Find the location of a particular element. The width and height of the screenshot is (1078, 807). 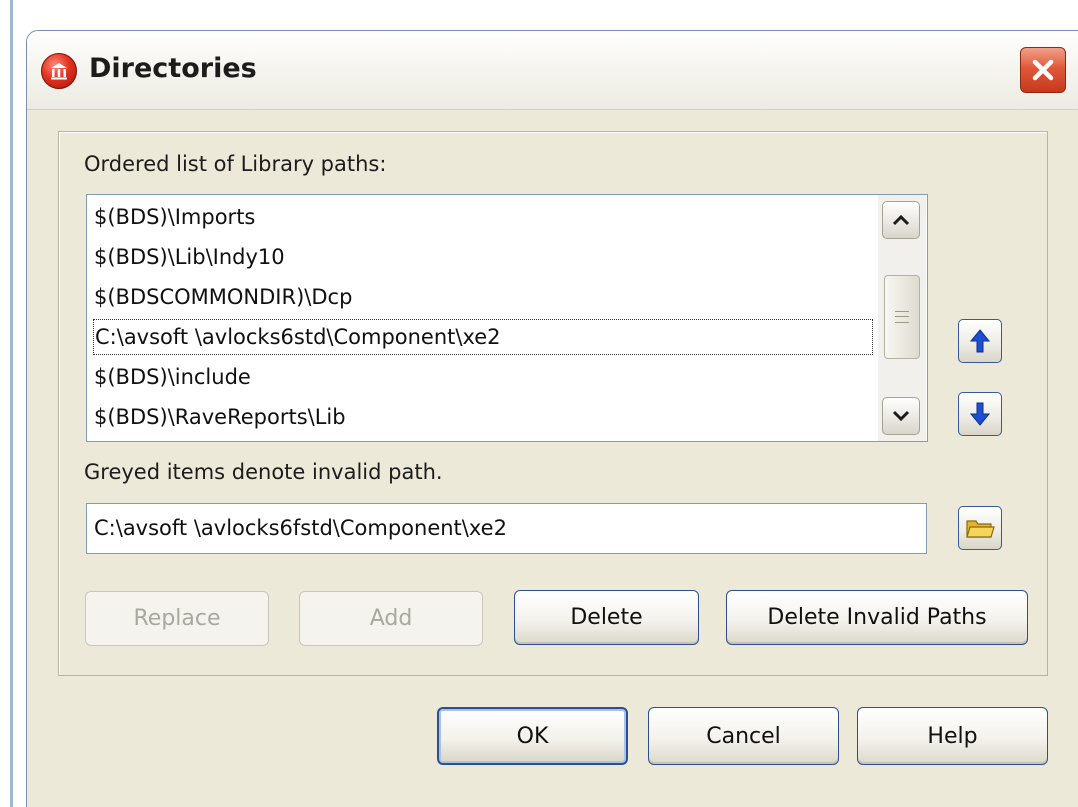

close-button is located at coordinates (1043, 70).